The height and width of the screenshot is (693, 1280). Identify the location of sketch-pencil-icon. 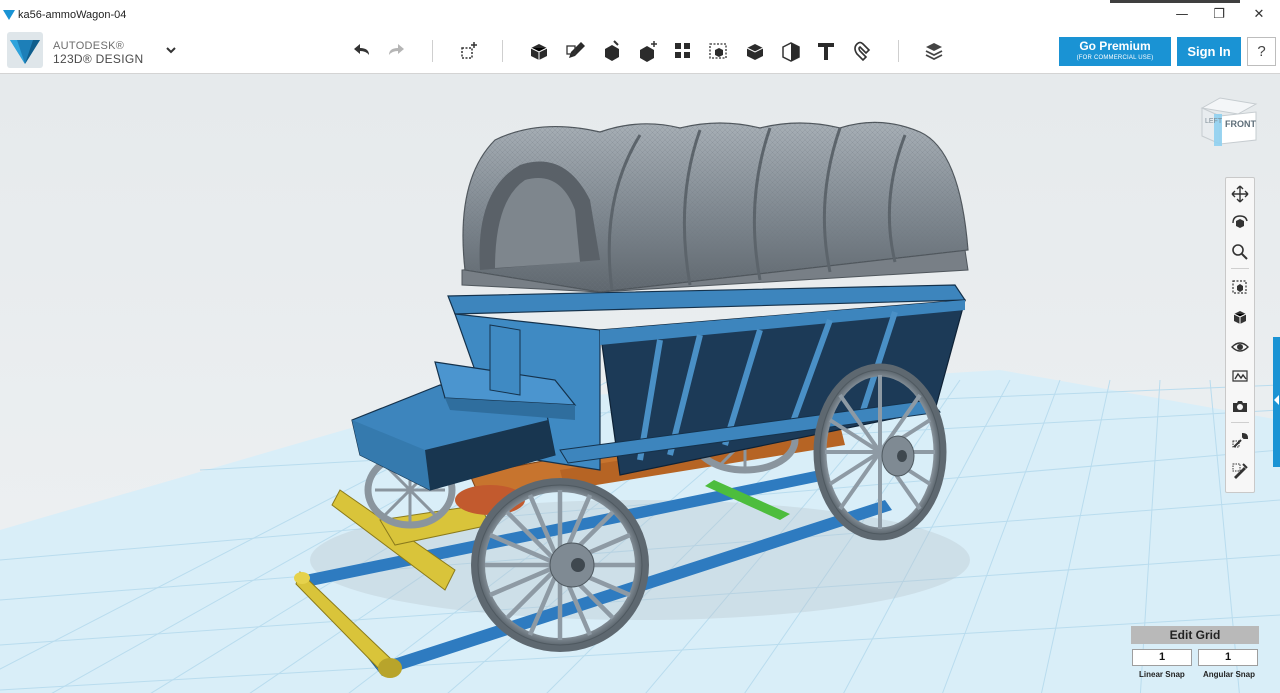
(576, 51).